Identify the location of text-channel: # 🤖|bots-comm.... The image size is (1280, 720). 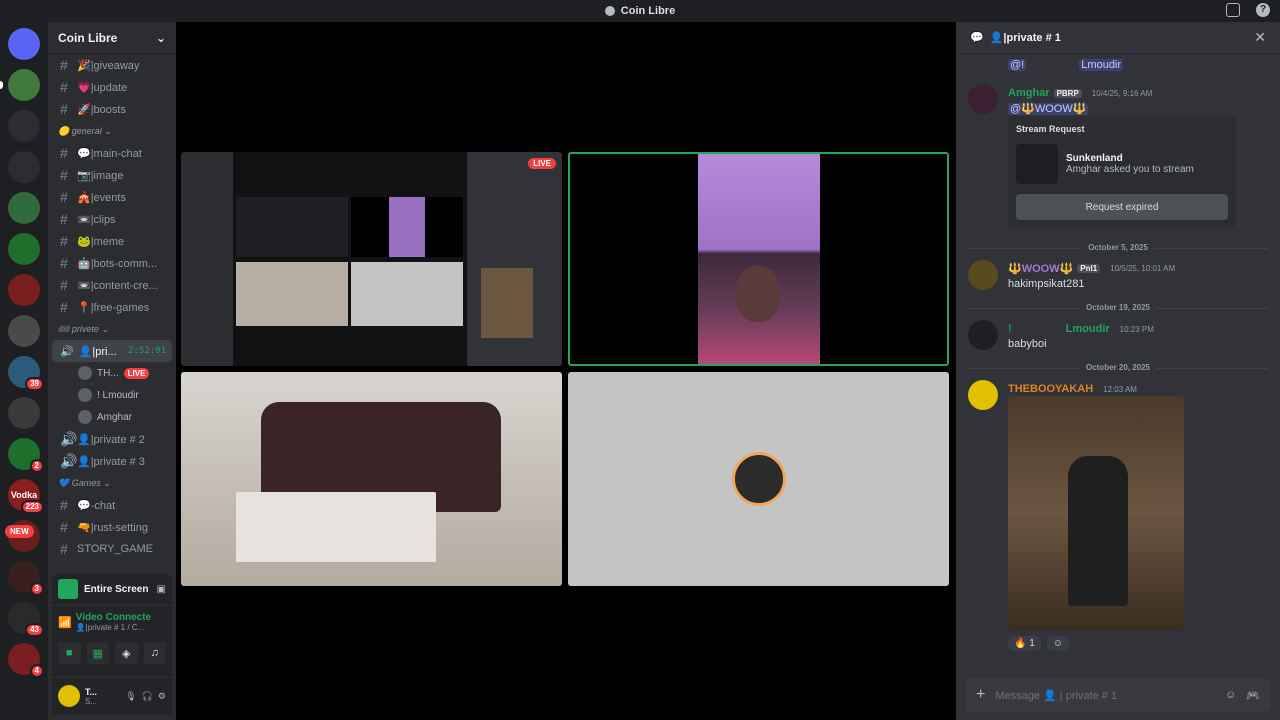
(112, 263).